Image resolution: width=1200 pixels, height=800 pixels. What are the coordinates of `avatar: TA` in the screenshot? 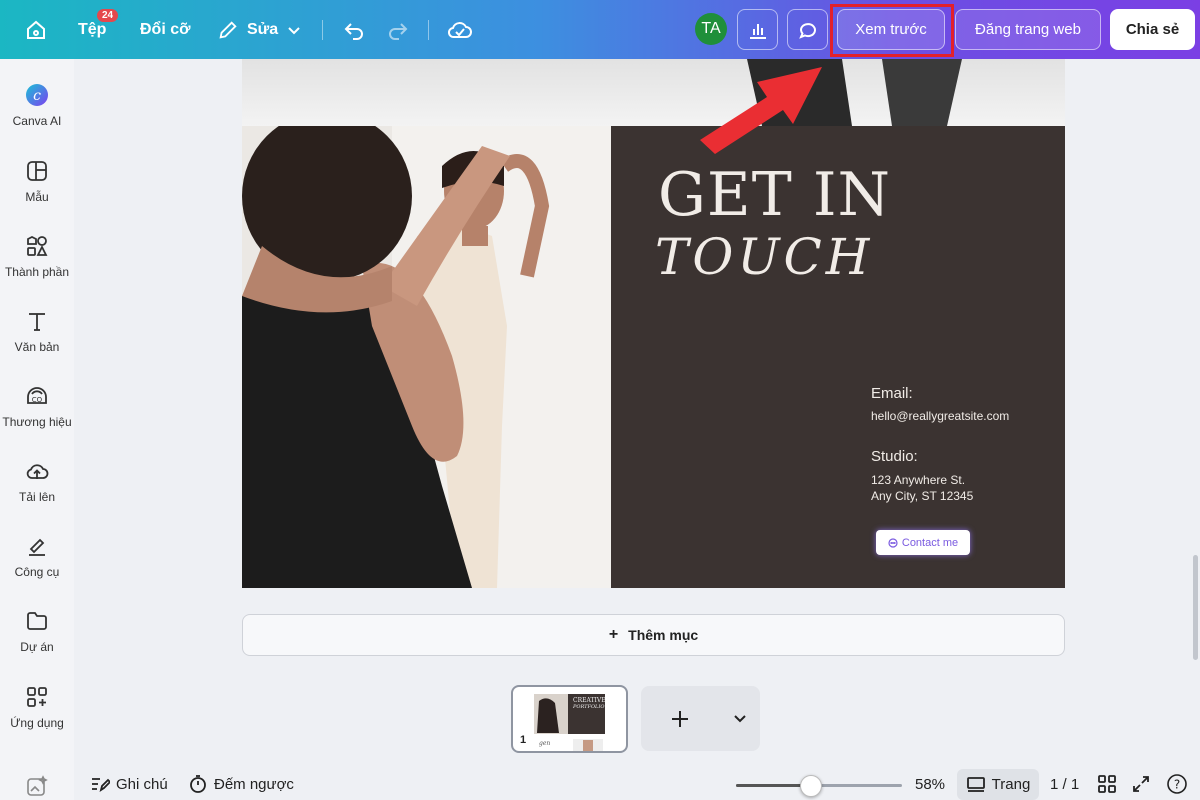 It's located at (711, 29).